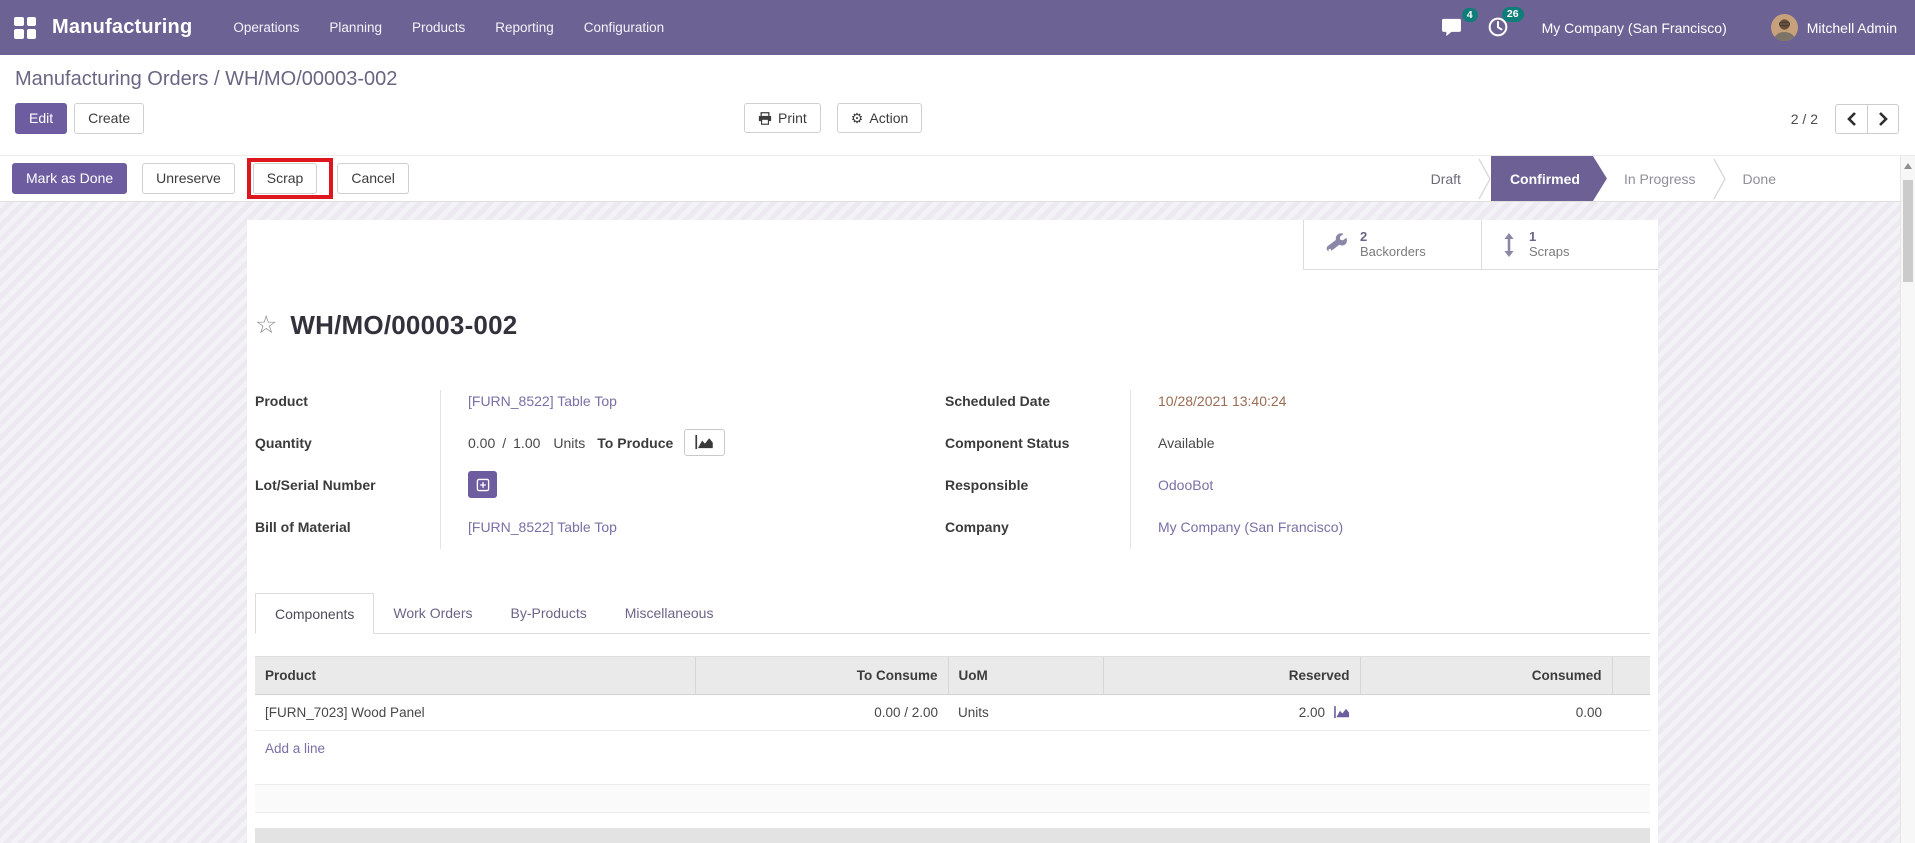 The height and width of the screenshot is (843, 1915). Describe the element at coordinates (1025, 712) in the screenshot. I see `row-uom: Units` at that location.